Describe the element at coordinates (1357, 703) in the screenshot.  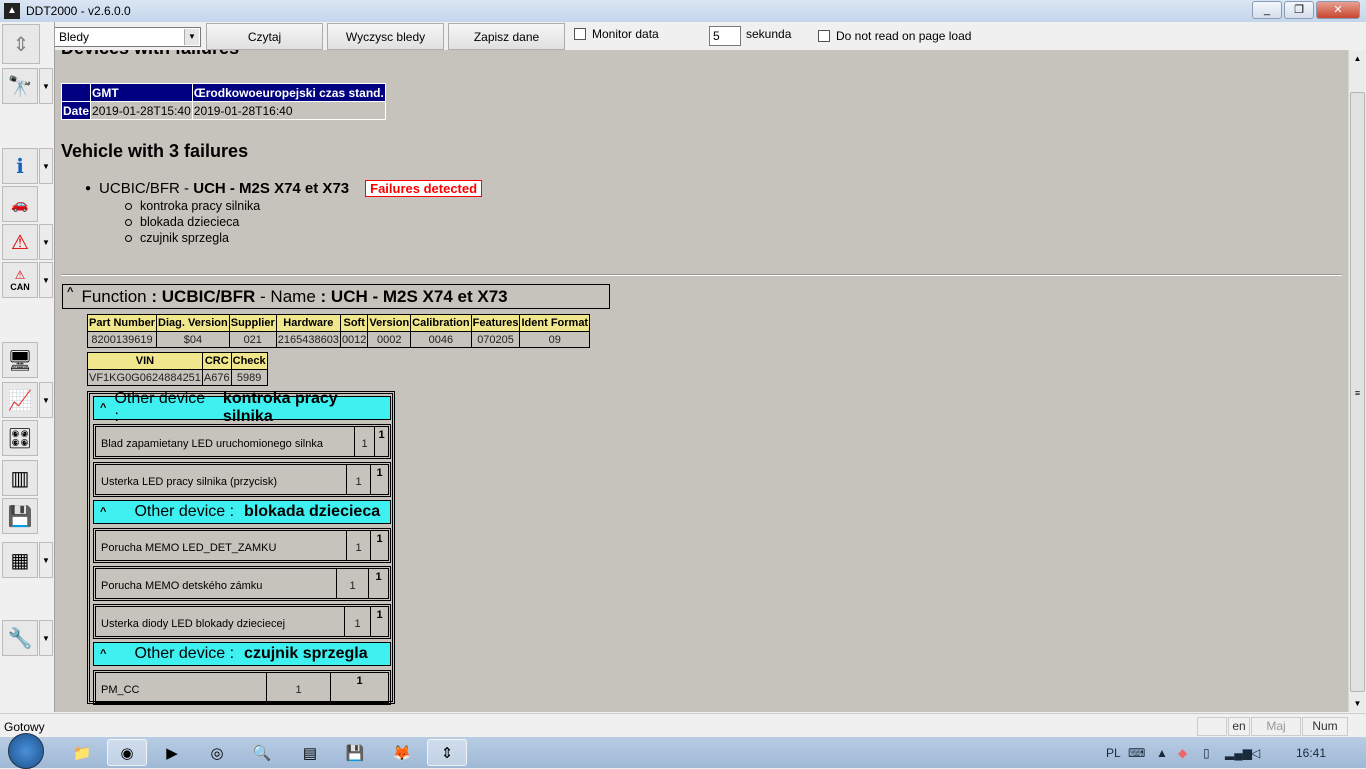
I see `scroll-down-icon: ▼` at that location.